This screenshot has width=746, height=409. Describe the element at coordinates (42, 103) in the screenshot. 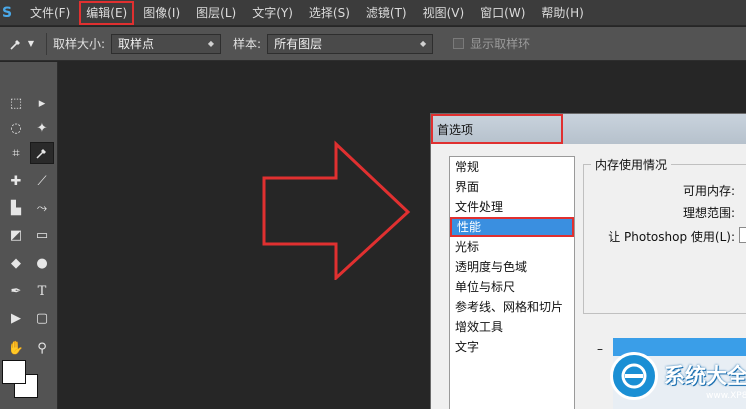

I see `move-icon: ▸` at that location.